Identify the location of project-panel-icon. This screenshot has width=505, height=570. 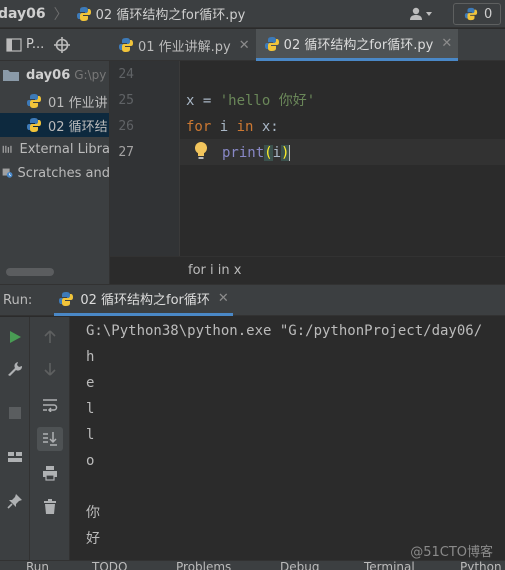
(14, 44).